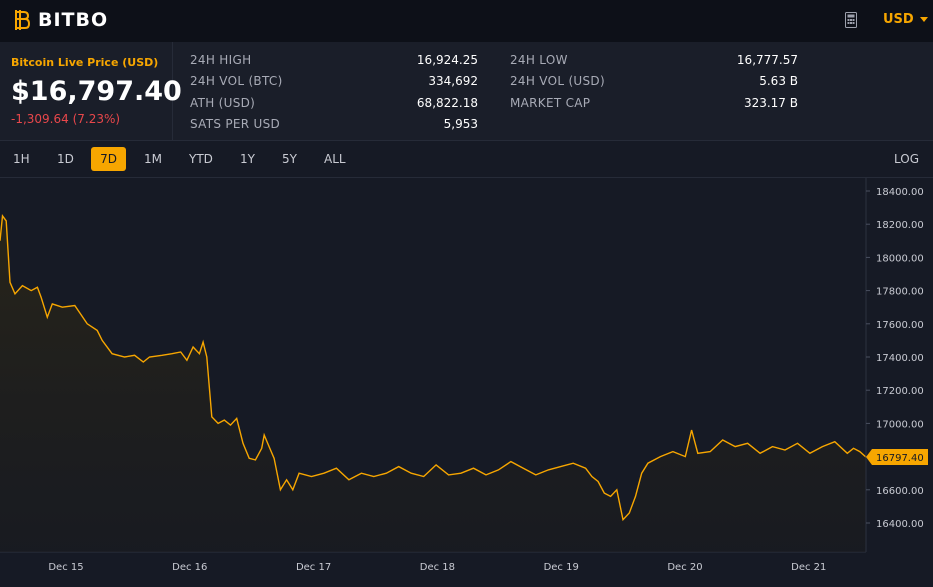 This screenshot has width=933, height=587. I want to click on x-tick-label: Dec 18, so click(437, 567).